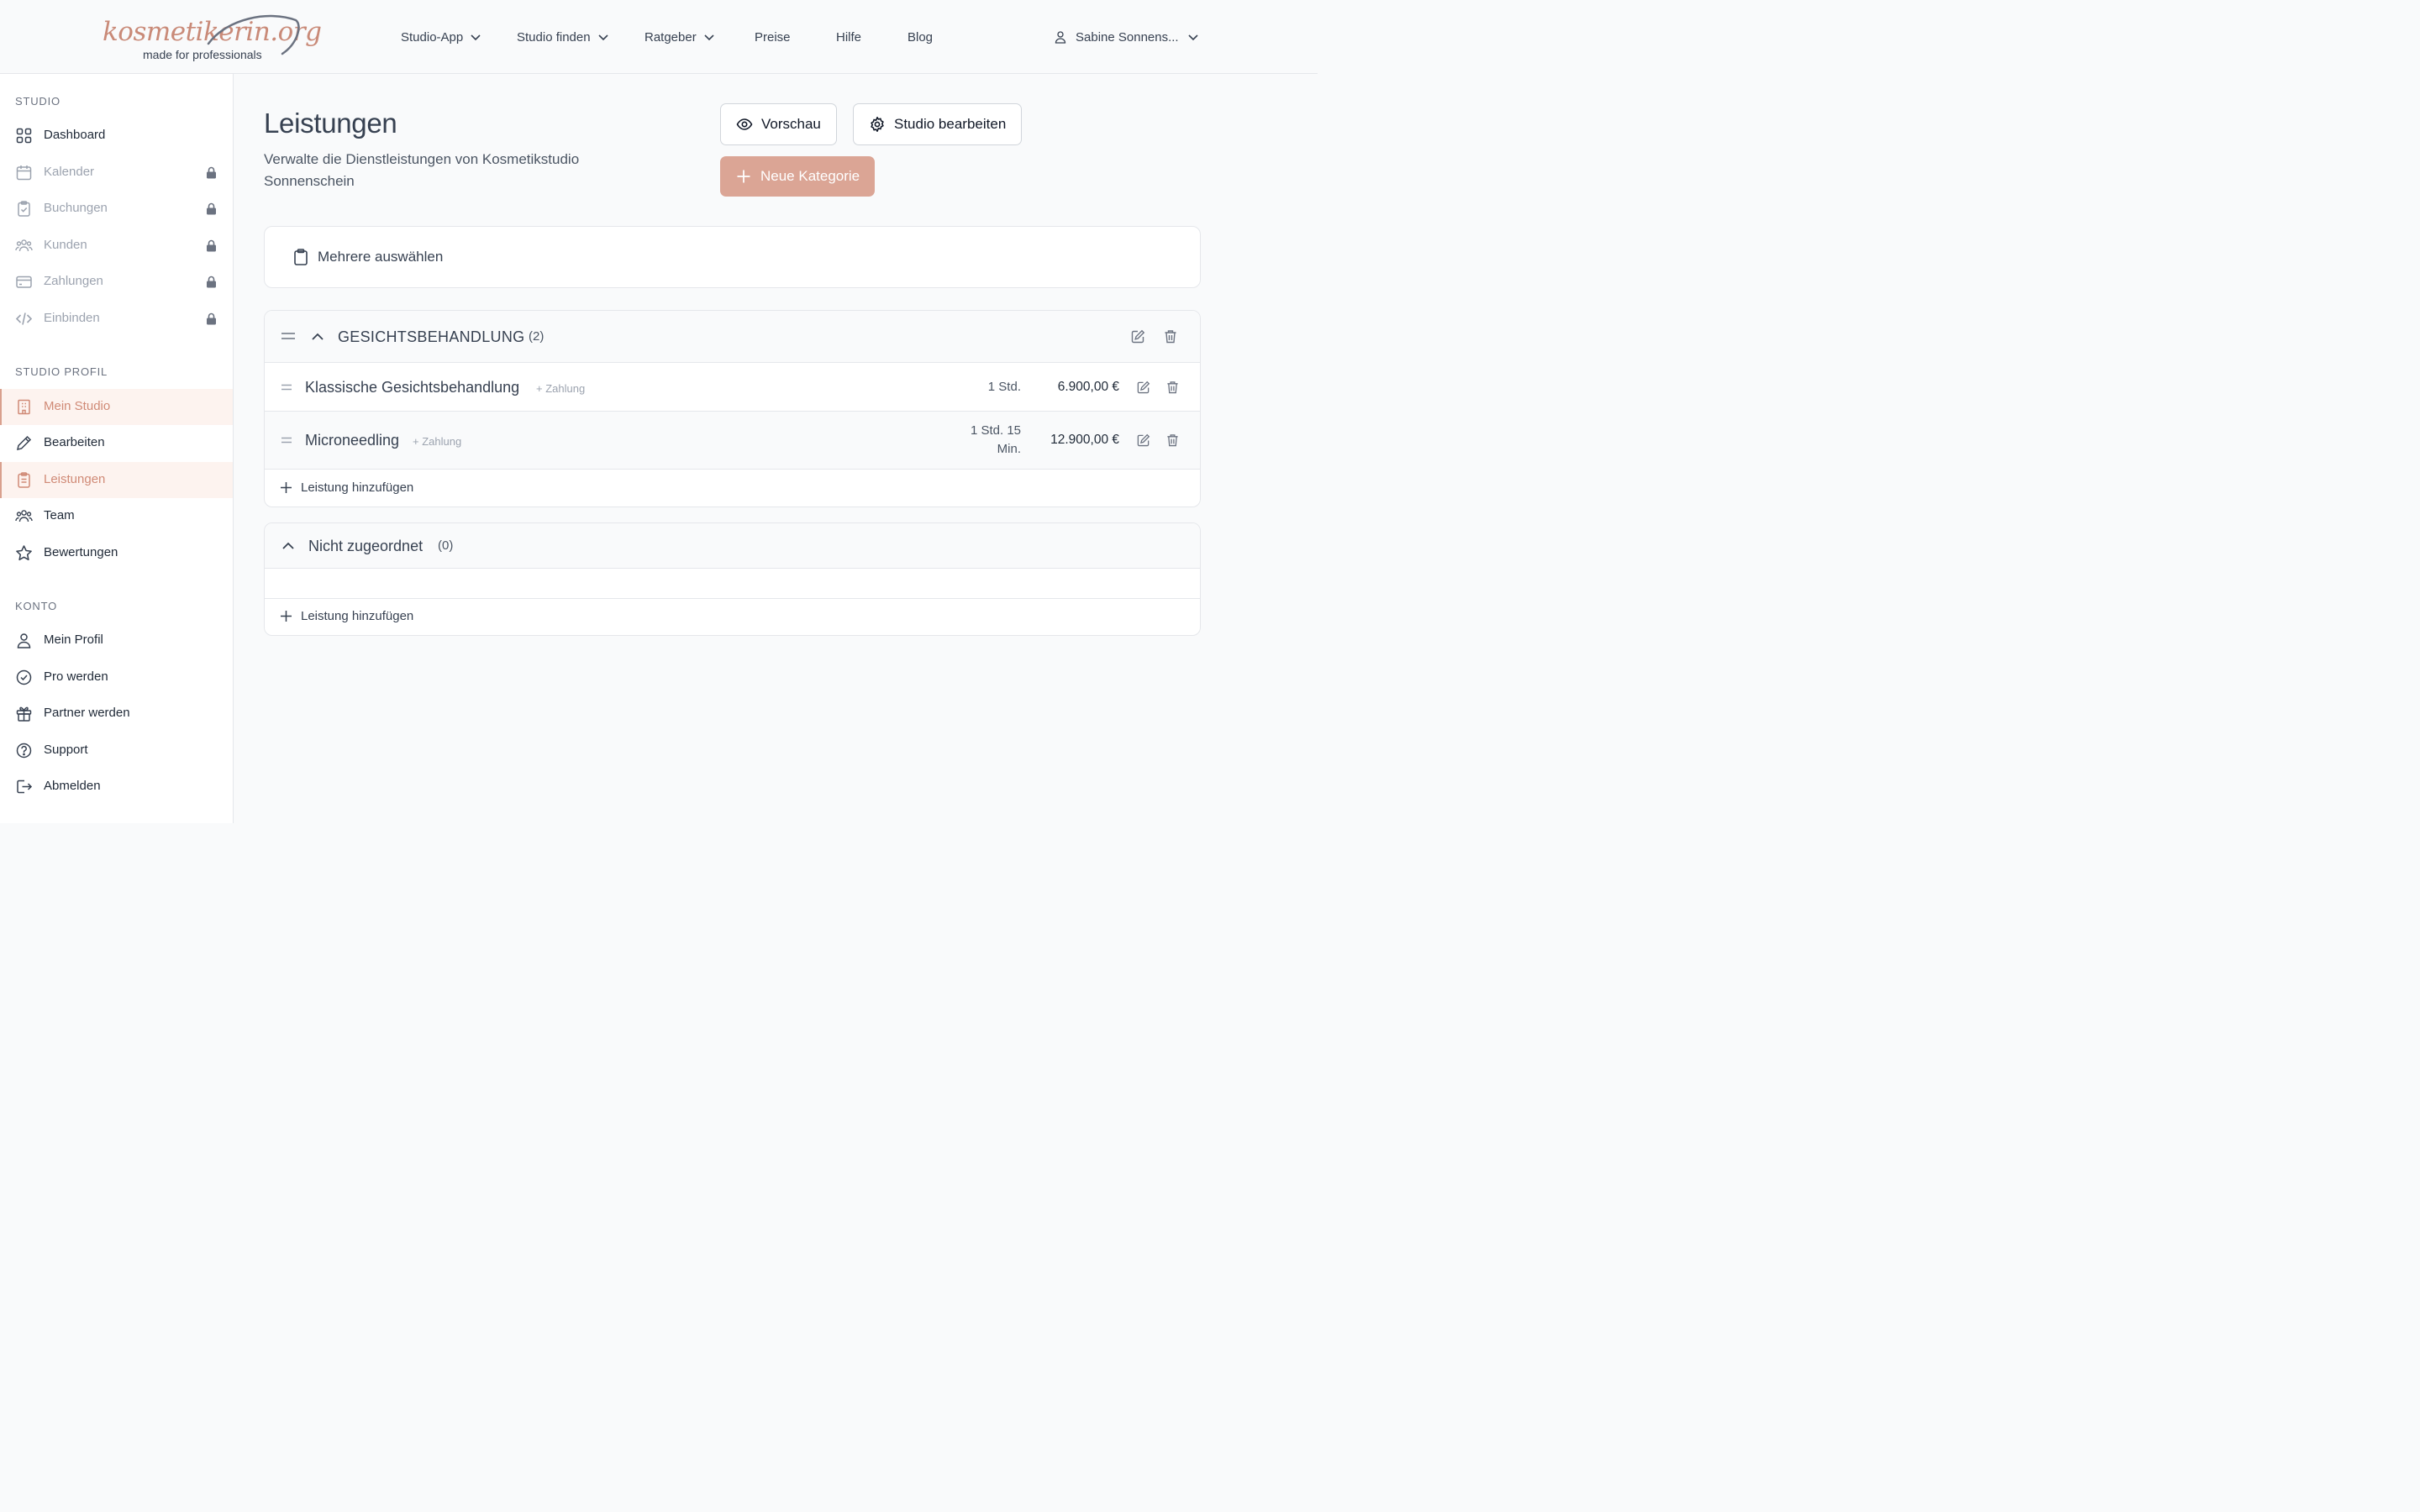 The image size is (2420, 1512). What do you see at coordinates (60, 515) in the screenshot?
I see `sidebar-item-label: Team` at bounding box center [60, 515].